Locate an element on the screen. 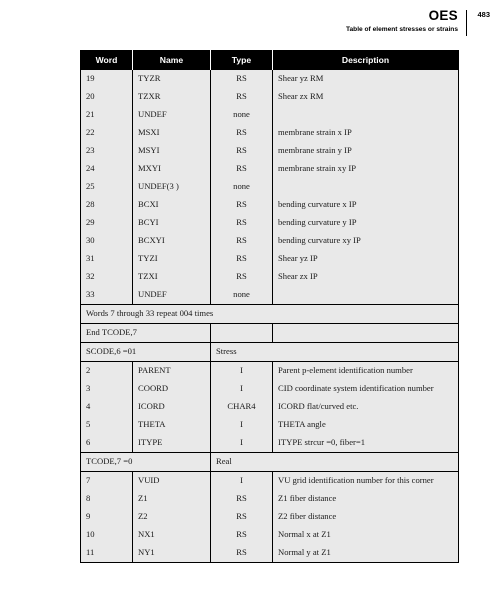  row-description: membrane strain xy IP is located at coordinates (365, 169).